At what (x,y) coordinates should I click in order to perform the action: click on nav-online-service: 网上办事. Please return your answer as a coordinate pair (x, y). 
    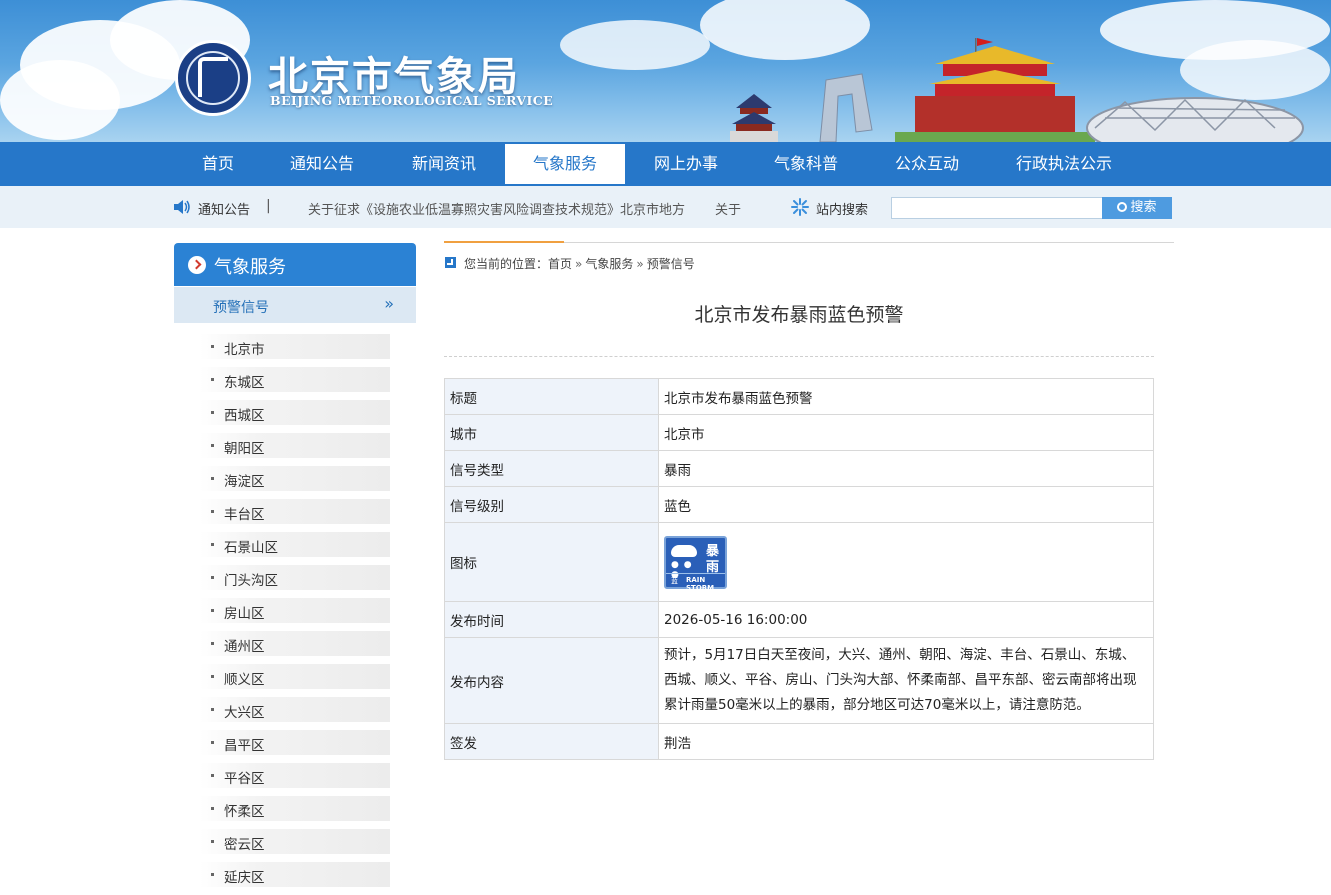
    Looking at the image, I should click on (686, 164).